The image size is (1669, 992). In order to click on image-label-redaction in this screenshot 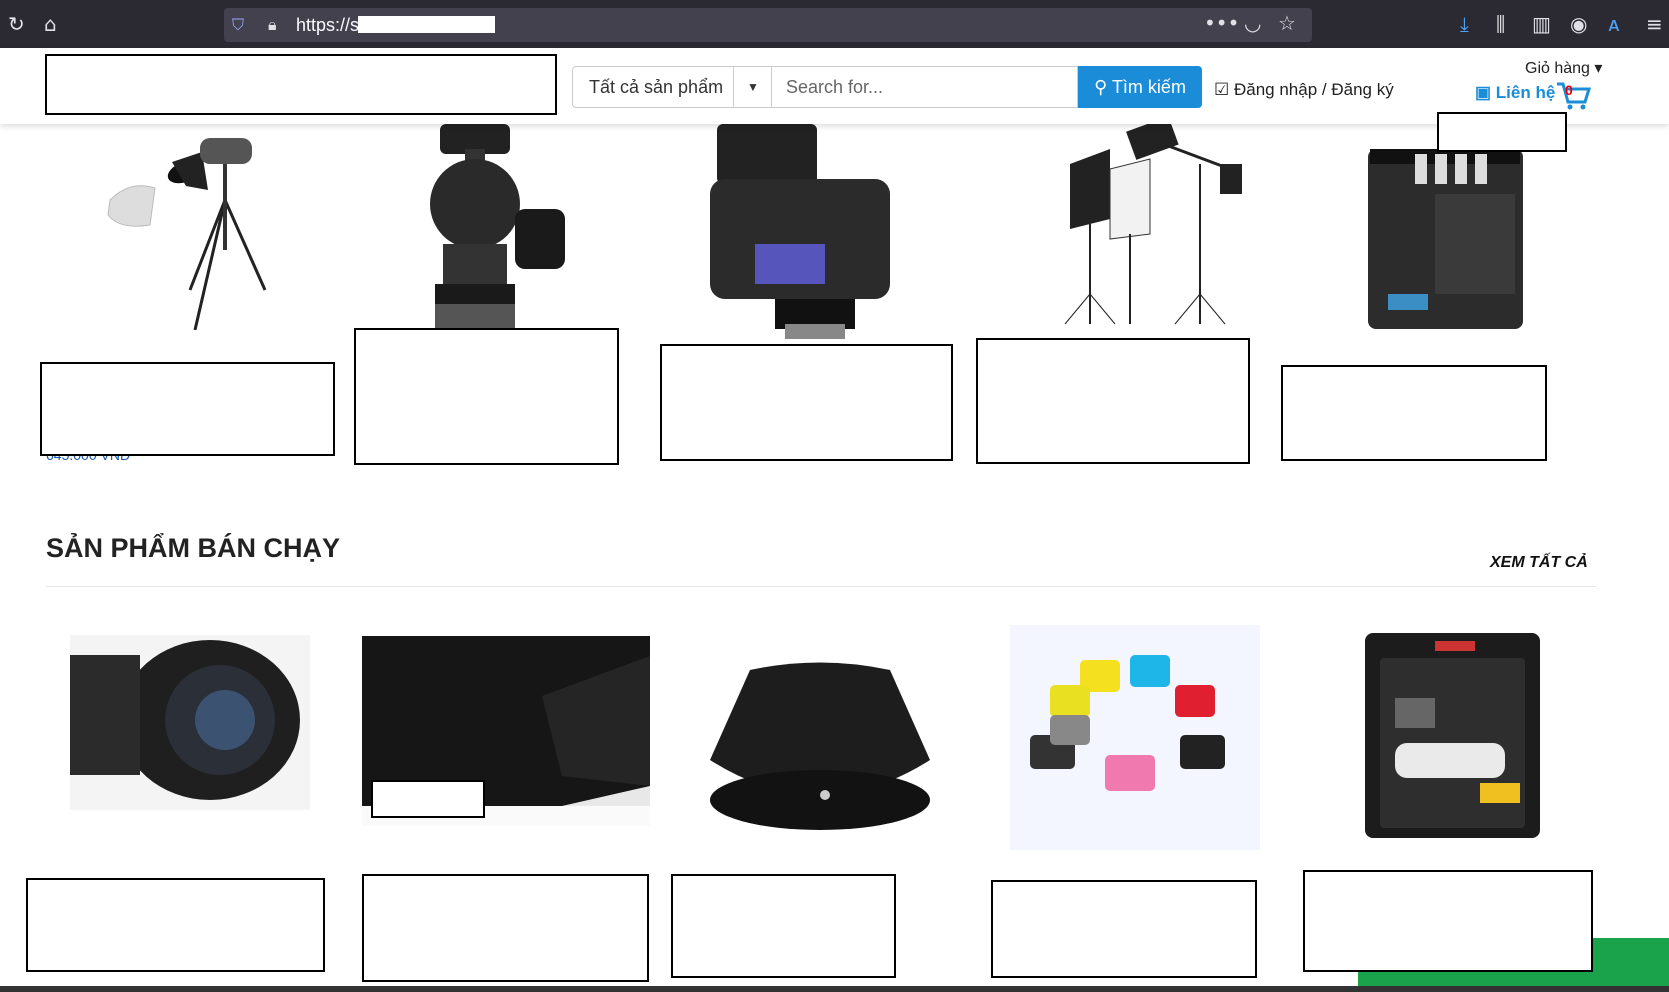, I will do `click(428, 799)`.